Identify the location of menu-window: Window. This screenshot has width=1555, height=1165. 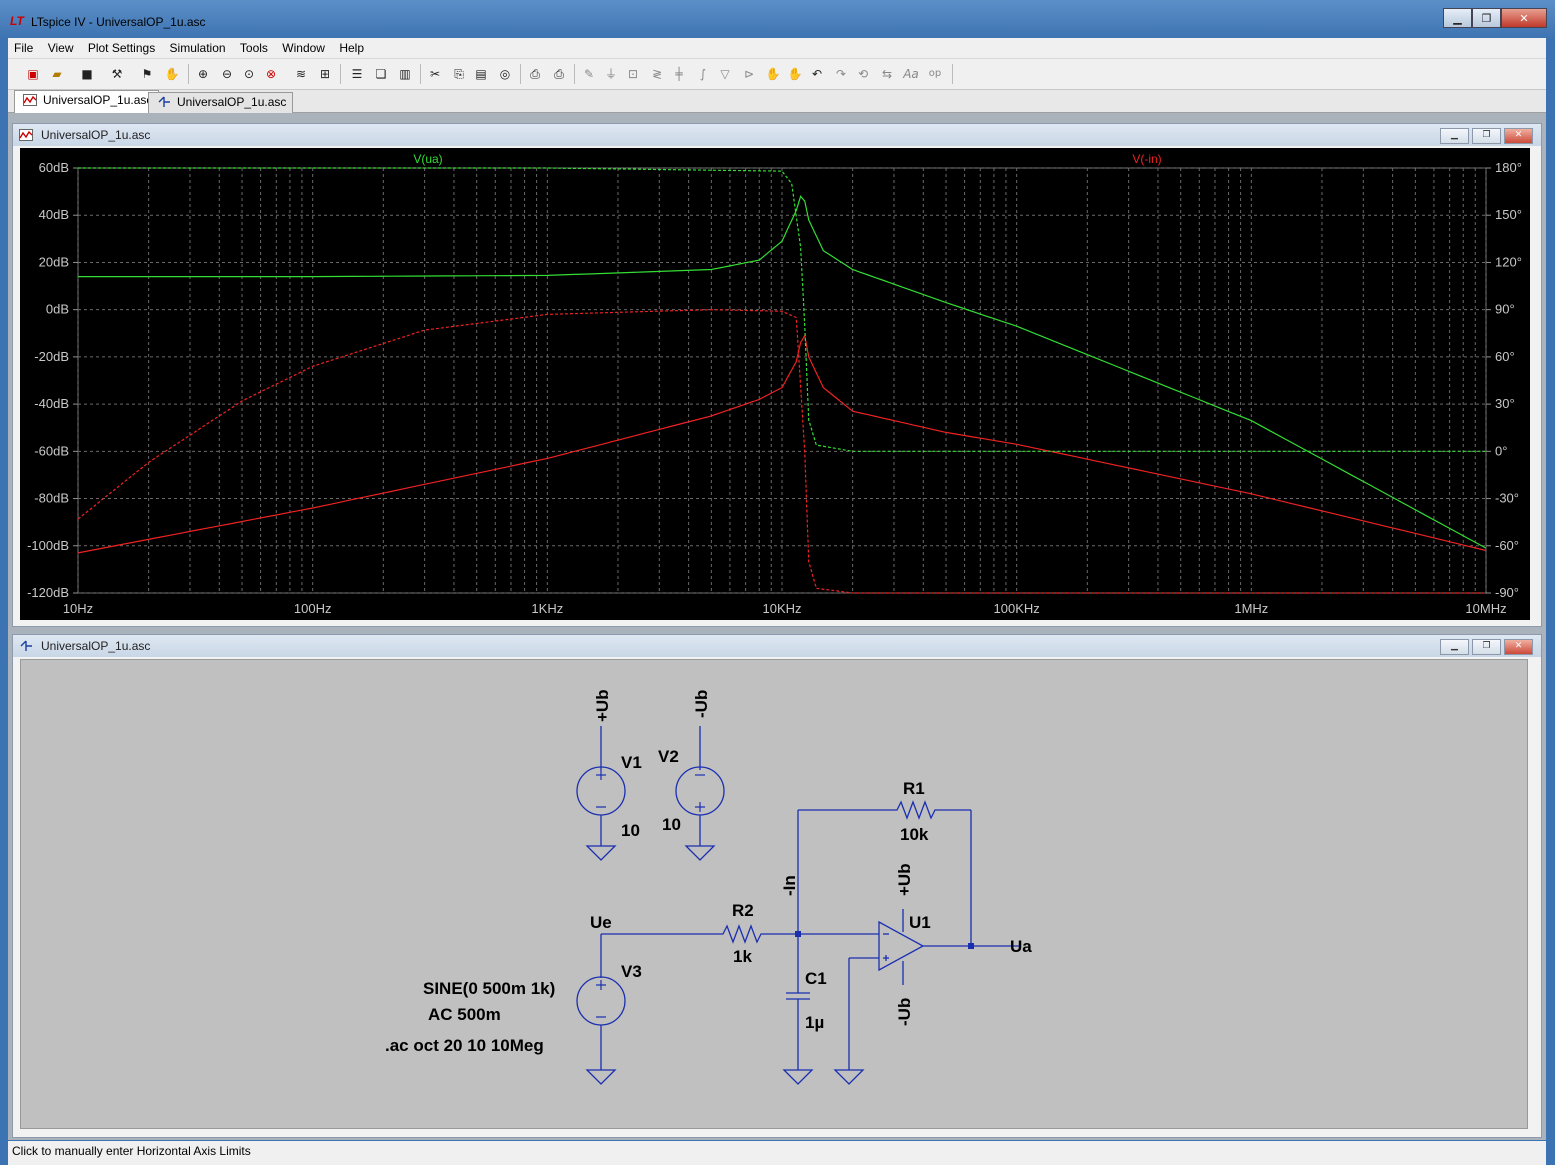
(303, 46).